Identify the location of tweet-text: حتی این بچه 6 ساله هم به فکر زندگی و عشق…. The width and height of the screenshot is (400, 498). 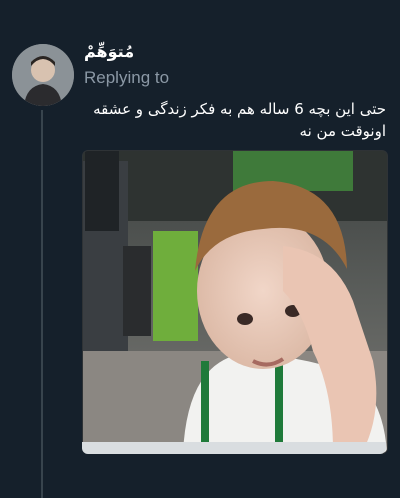
(239, 120).